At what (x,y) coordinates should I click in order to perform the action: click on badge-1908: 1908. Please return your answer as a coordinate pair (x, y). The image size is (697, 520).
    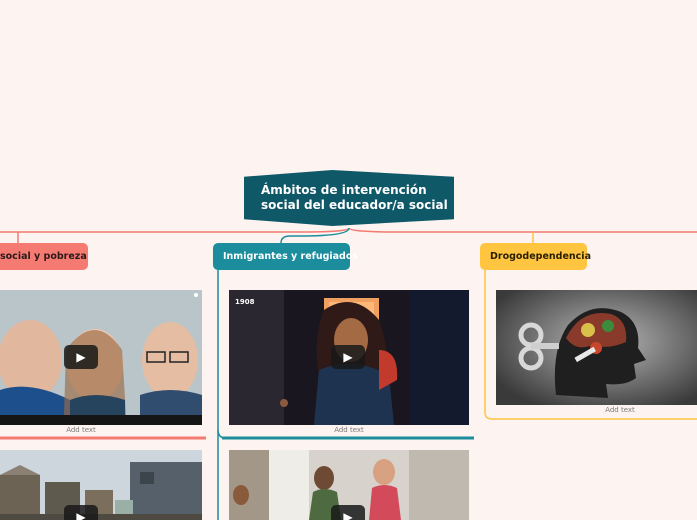
    Looking at the image, I should click on (245, 302).